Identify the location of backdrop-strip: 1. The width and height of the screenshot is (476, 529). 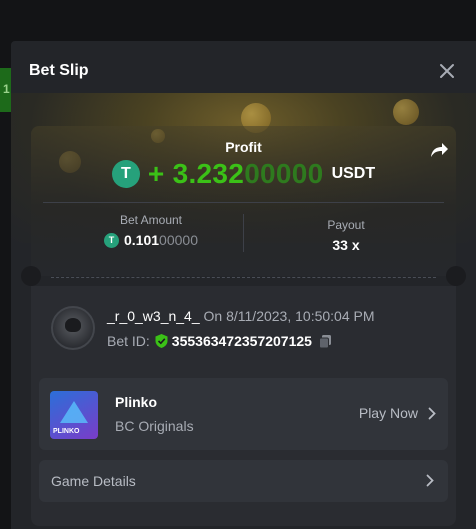
(5, 90).